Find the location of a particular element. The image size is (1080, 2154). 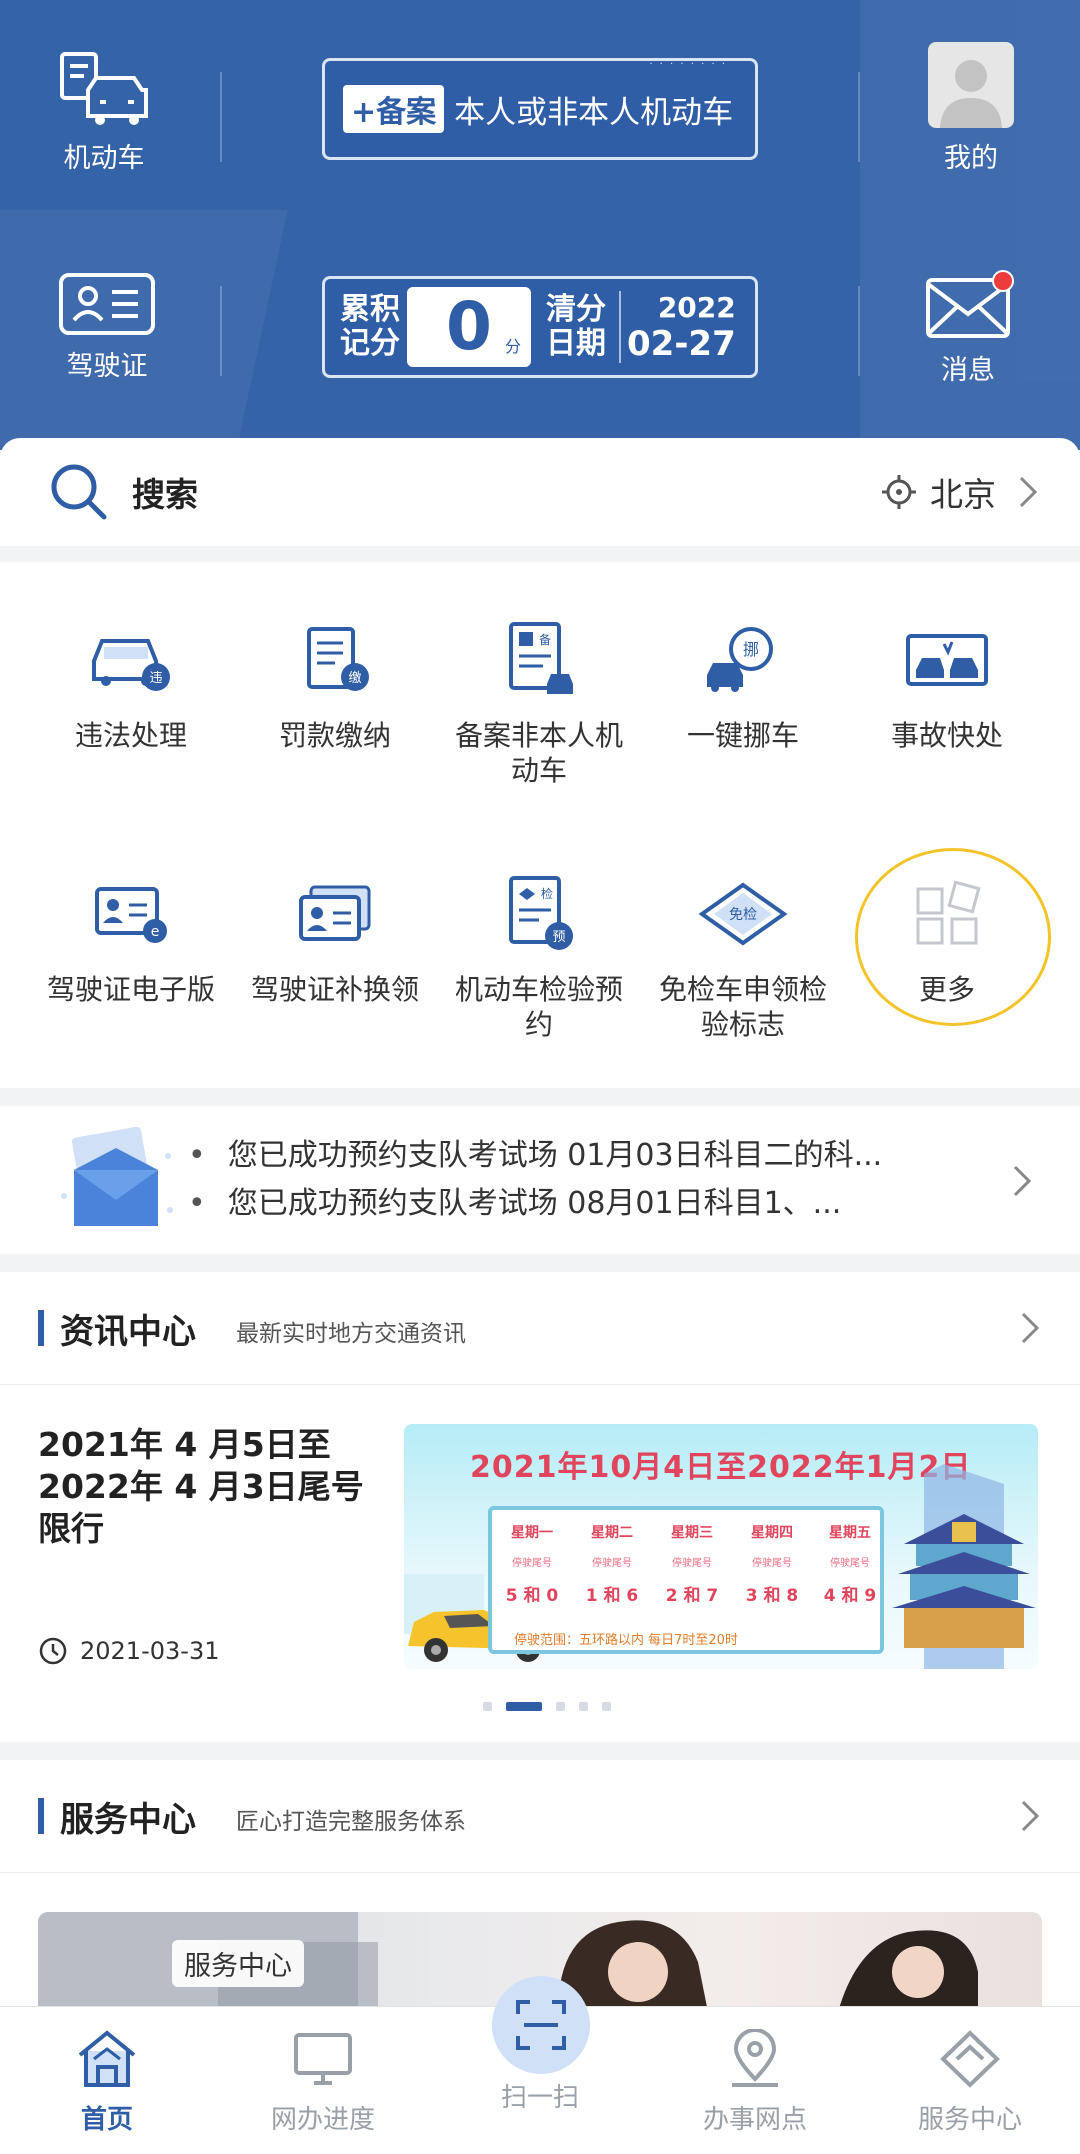

mine-entry: 我的 is located at coordinates (971, 108).